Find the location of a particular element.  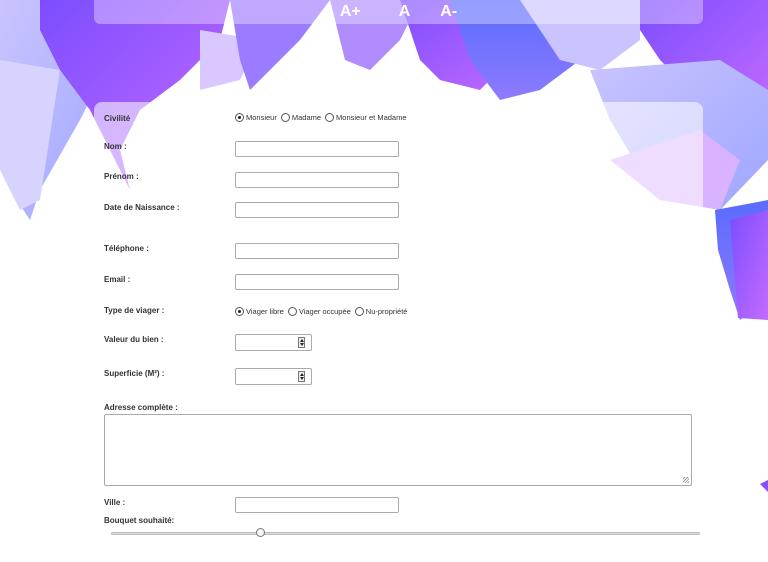

viager-option-nu-propriete: Nu-propriété is located at coordinates (380, 311).